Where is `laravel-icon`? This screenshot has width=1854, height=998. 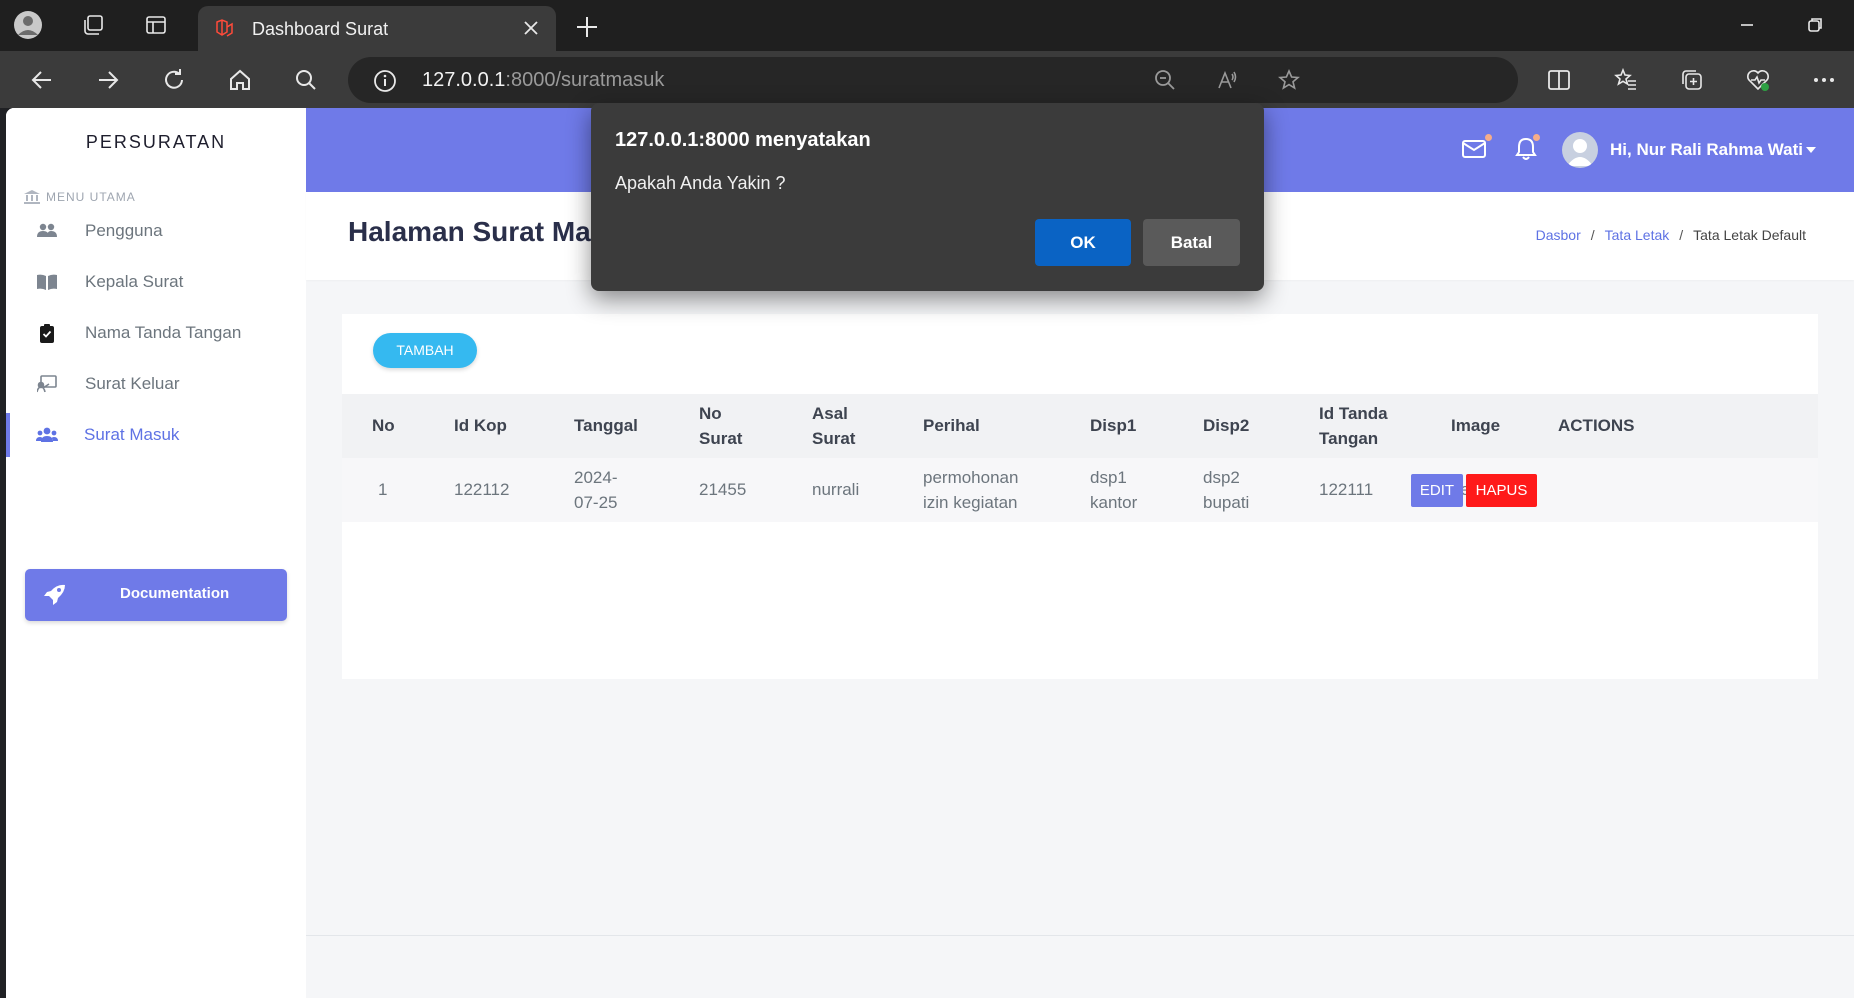 laravel-icon is located at coordinates (224, 28).